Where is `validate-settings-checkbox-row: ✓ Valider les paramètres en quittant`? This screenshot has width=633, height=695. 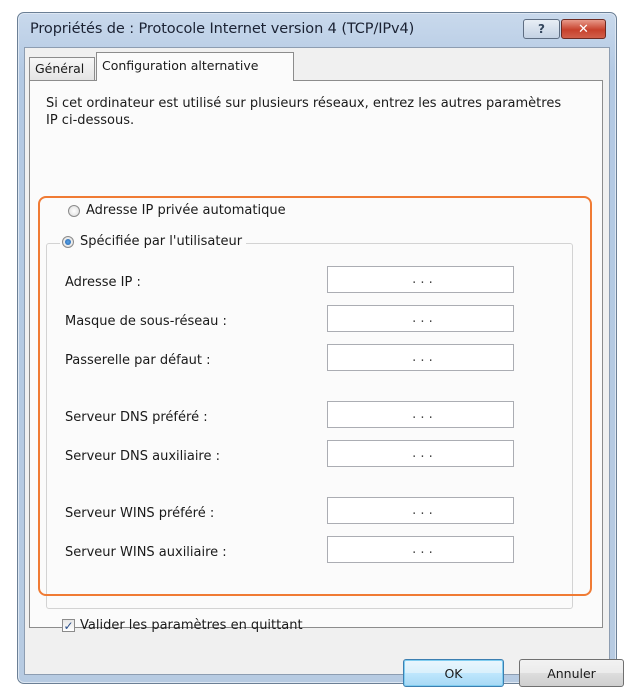
validate-settings-checkbox-row: ✓ Valider les paramètres en quittant is located at coordinates (182, 625).